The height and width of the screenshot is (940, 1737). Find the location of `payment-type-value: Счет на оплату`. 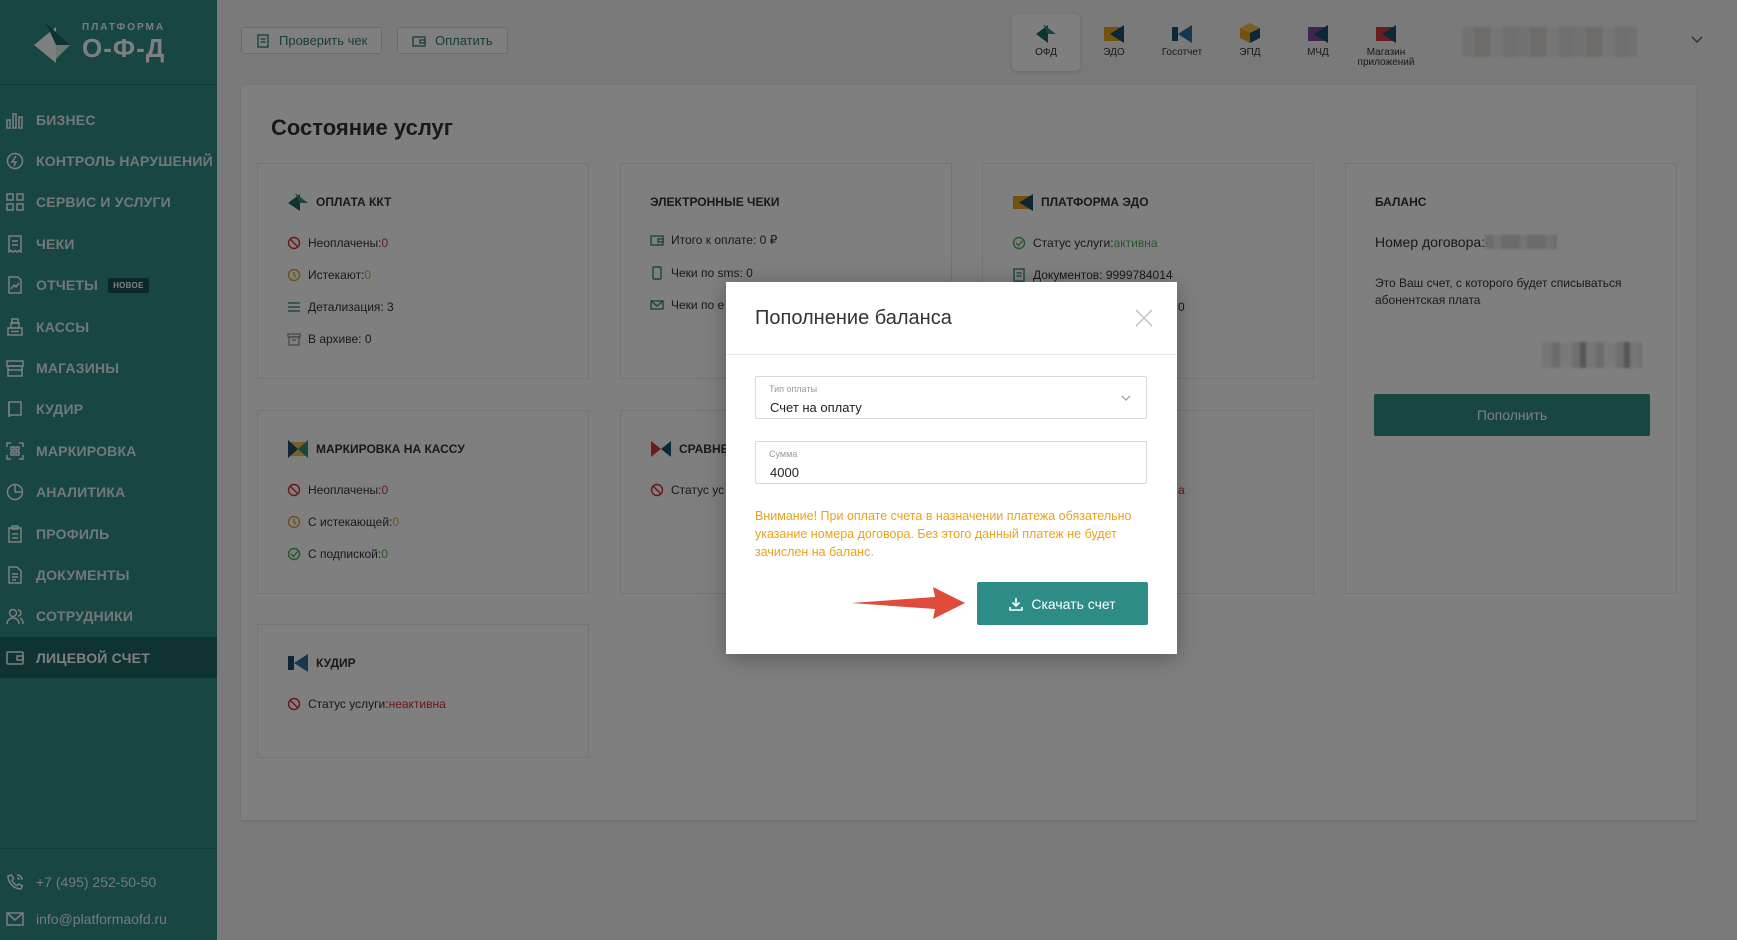

payment-type-value: Счет на оплату is located at coordinates (816, 407).